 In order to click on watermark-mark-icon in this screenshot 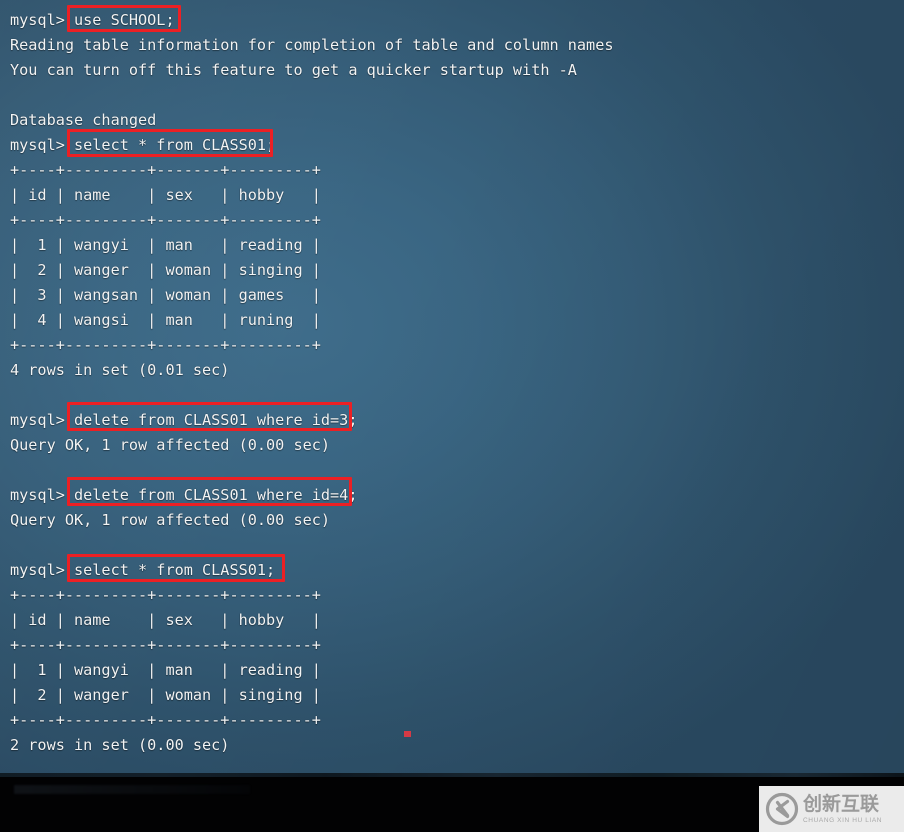, I will do `click(782, 809)`.